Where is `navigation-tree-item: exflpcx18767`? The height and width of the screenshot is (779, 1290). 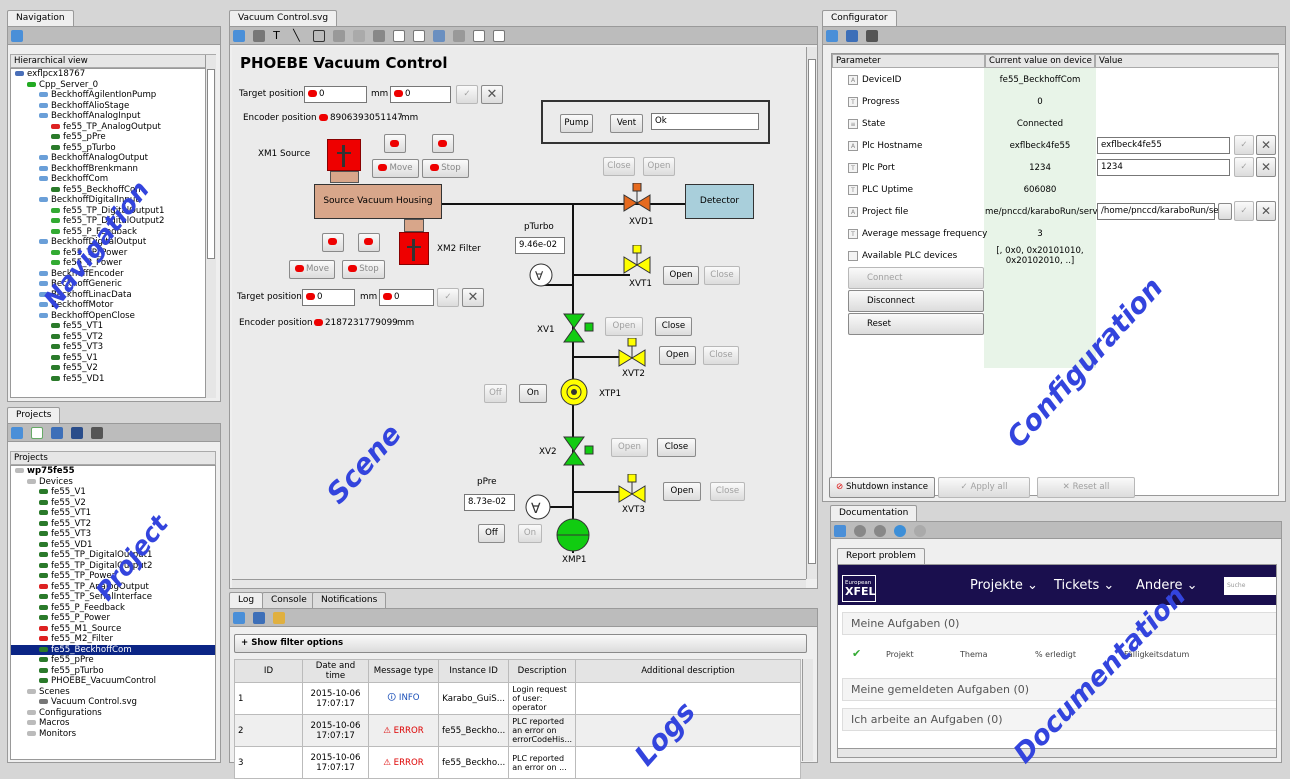
navigation-tree-item: exflpcx18767 is located at coordinates (113, 74).